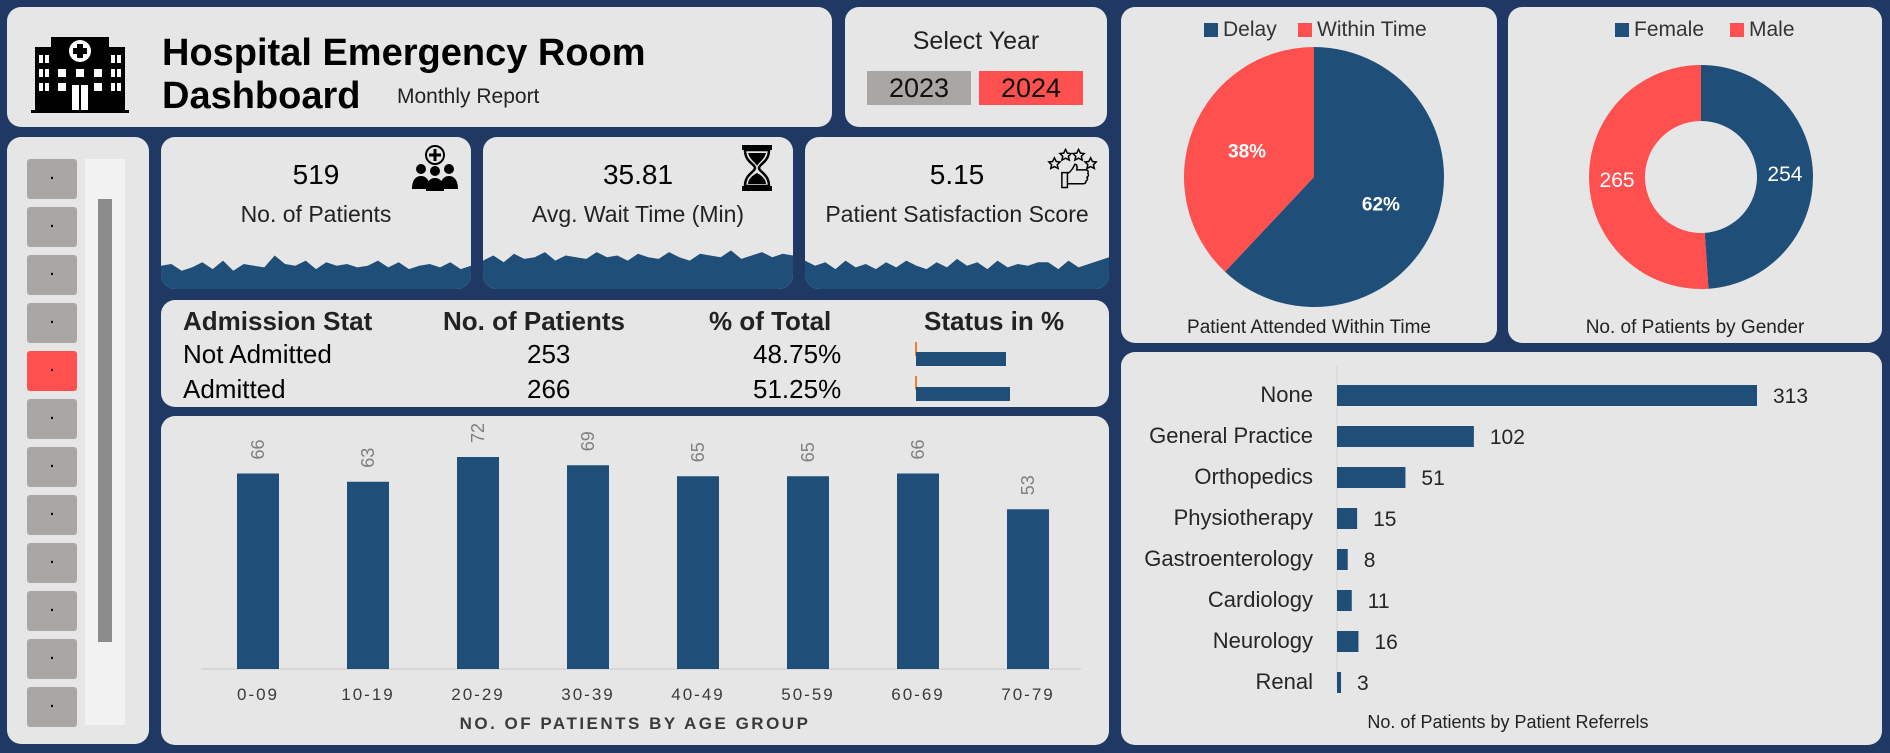 The height and width of the screenshot is (753, 1890). What do you see at coordinates (1790, 396) in the screenshot?
I see `referral-value-label: 313` at bounding box center [1790, 396].